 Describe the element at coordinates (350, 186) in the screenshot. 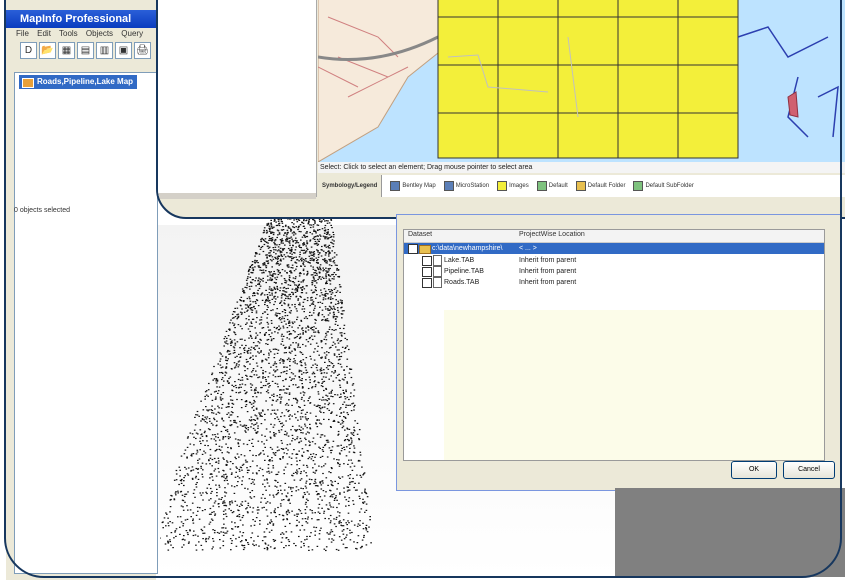

I see `tab-symbology-legend: Symbology/Legend` at that location.